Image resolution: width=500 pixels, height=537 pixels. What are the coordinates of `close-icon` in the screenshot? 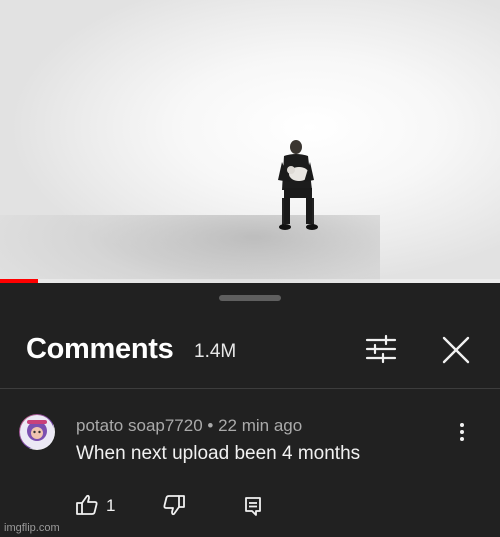 It's located at (456, 350).